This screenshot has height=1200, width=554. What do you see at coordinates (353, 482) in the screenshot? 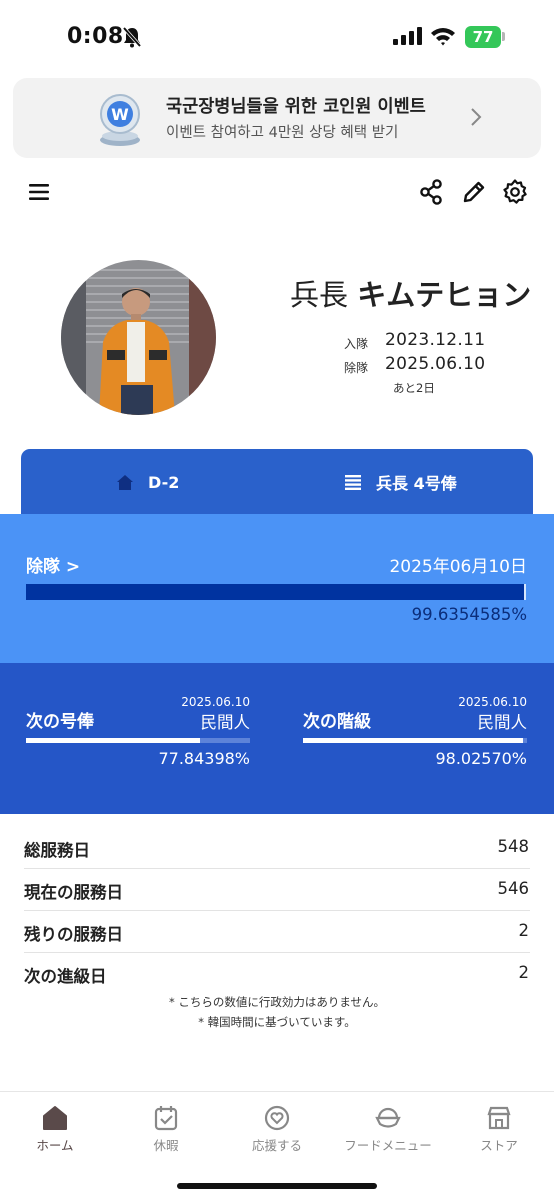
I see `list-icon` at bounding box center [353, 482].